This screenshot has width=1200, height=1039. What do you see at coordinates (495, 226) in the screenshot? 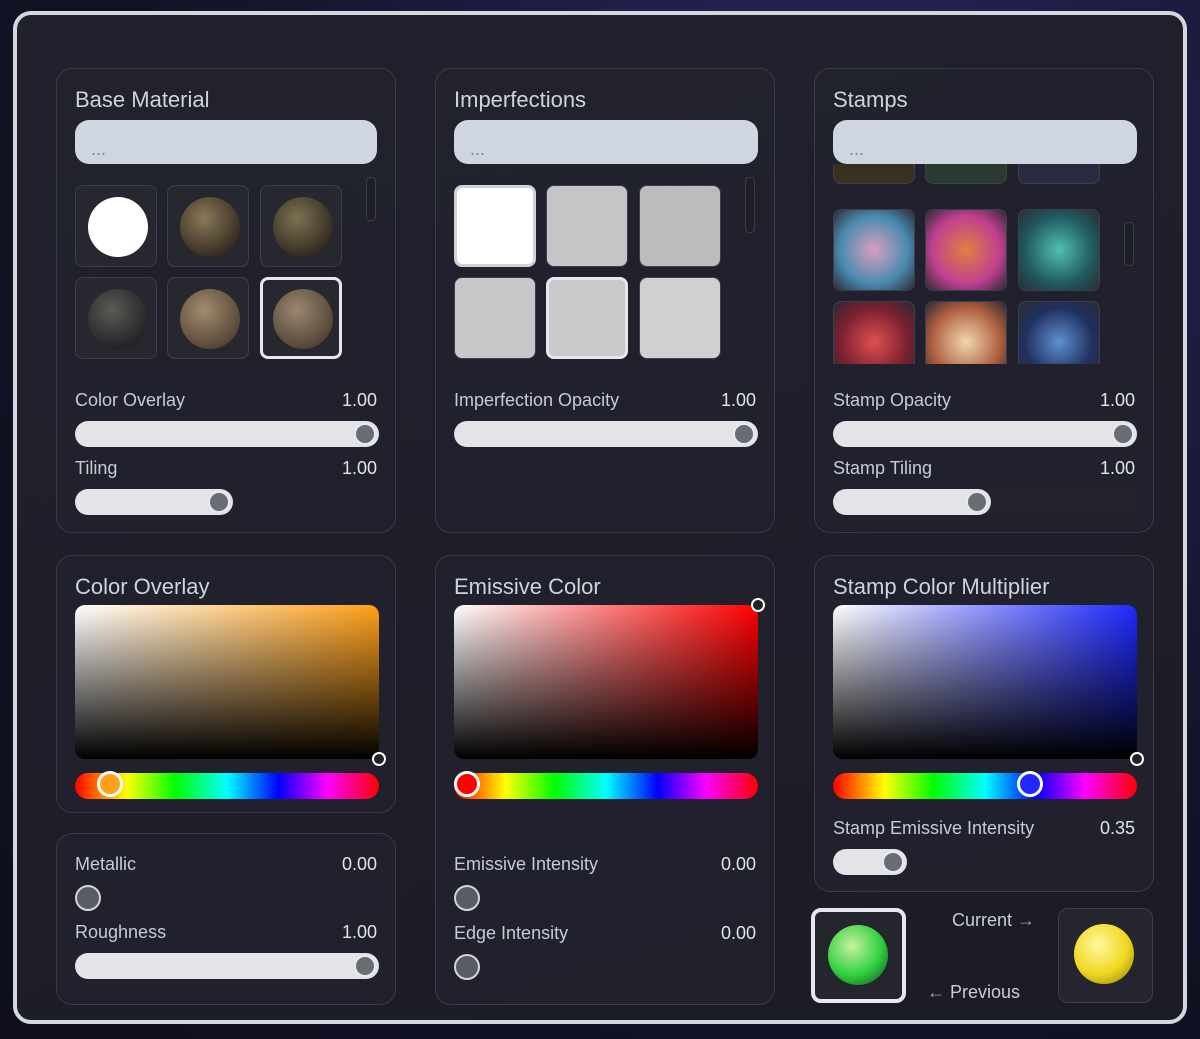
I see `imperfection-swatch-plain` at bounding box center [495, 226].